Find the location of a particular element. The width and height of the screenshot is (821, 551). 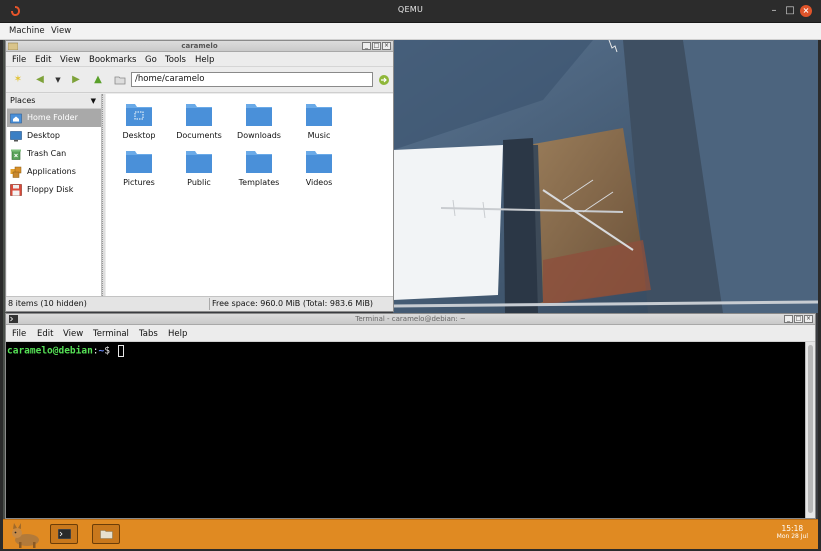

taskbar-terminal-button is located at coordinates (64, 534).